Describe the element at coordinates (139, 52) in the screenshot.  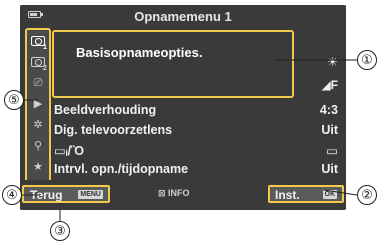
I see `help-text: Basisopnameopties.` at that location.